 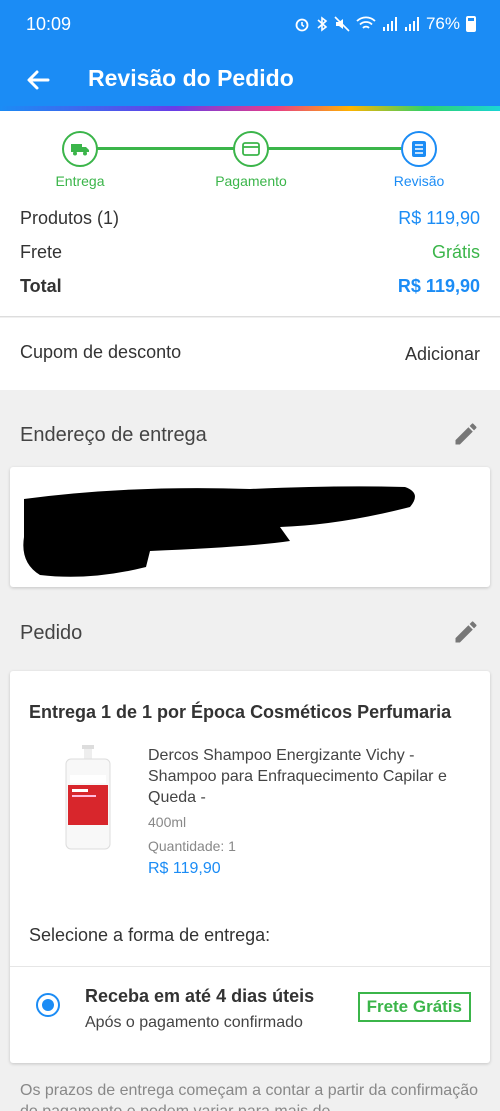 What do you see at coordinates (184, 868) in the screenshot?
I see `product-price: R$ 119,90` at bounding box center [184, 868].